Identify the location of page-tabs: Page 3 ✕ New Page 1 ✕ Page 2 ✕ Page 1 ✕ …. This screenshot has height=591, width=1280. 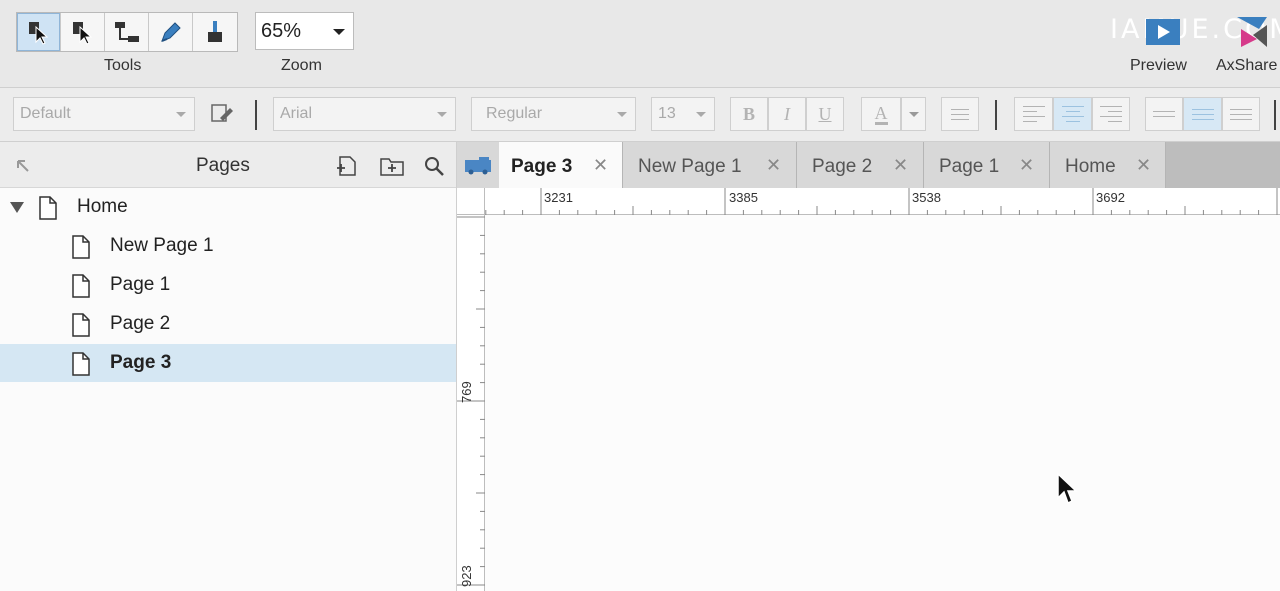
(868, 165).